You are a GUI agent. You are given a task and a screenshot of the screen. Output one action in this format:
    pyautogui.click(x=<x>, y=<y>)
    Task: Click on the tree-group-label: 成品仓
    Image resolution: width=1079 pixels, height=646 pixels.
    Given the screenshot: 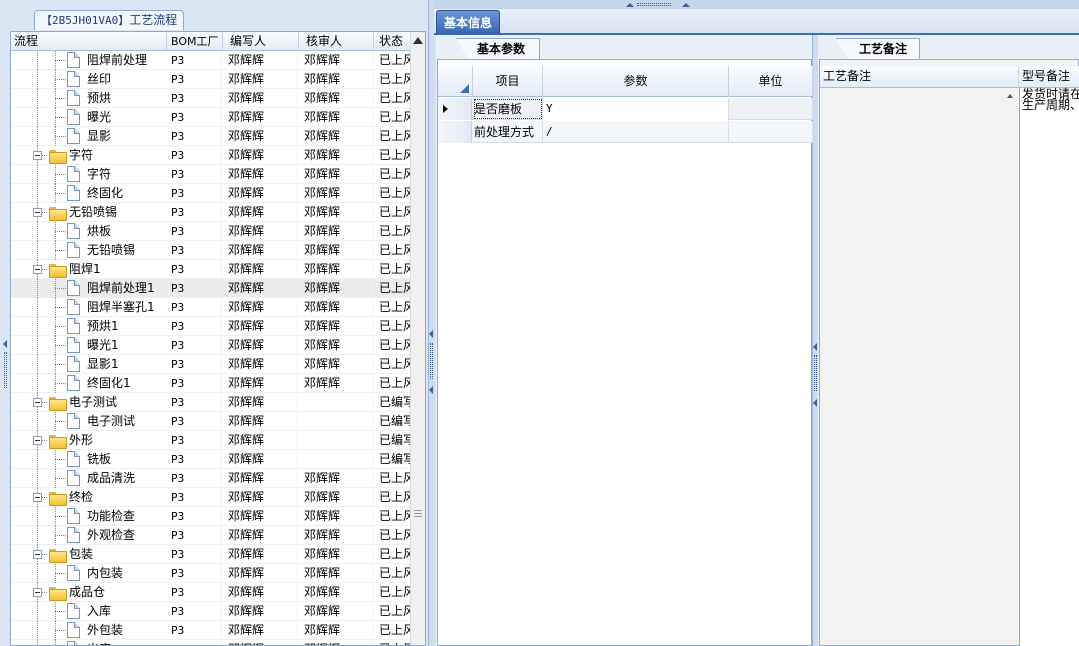 What is the action you would take?
    pyautogui.click(x=87, y=592)
    